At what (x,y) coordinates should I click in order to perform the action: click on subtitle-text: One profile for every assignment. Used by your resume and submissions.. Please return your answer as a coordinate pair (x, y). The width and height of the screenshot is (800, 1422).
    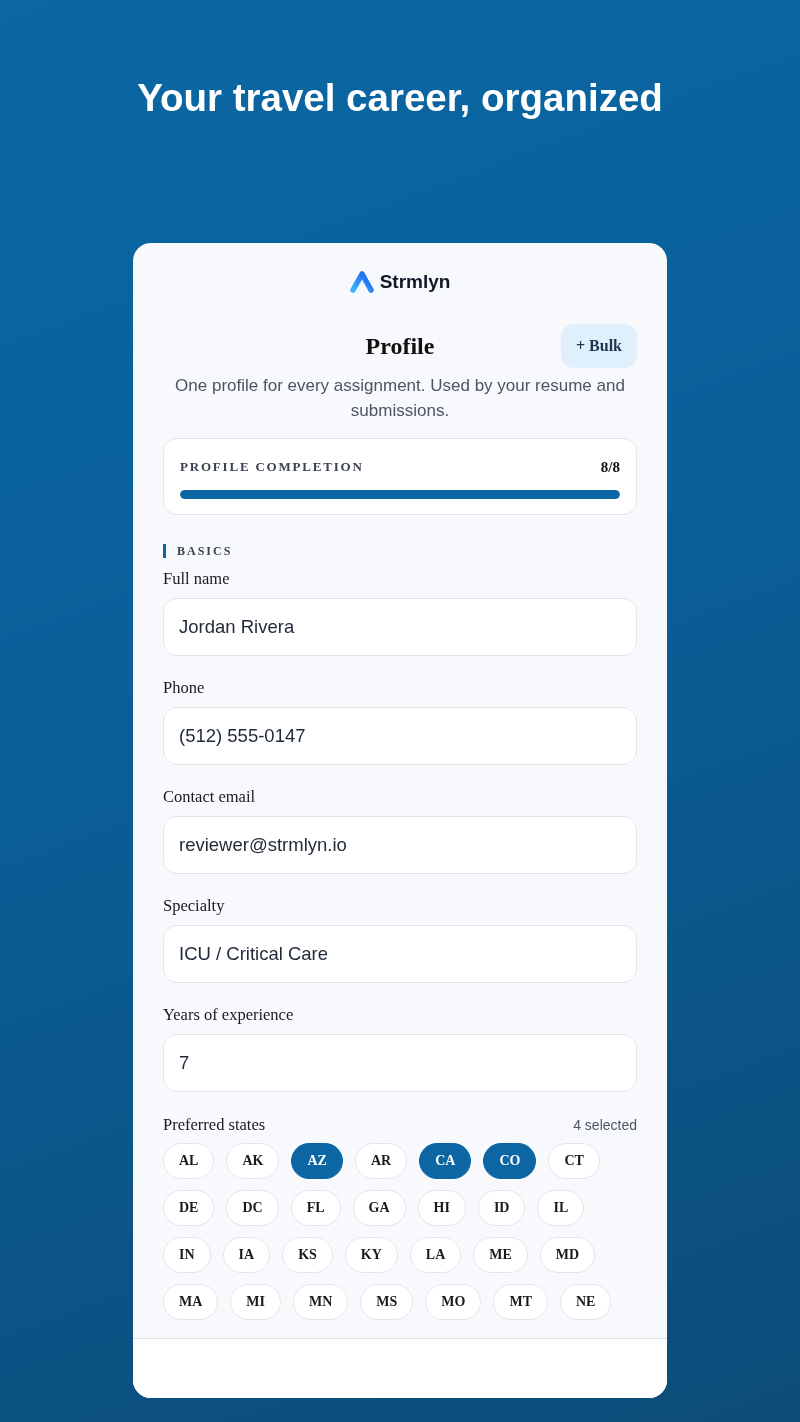
    Looking at the image, I should click on (400, 398).